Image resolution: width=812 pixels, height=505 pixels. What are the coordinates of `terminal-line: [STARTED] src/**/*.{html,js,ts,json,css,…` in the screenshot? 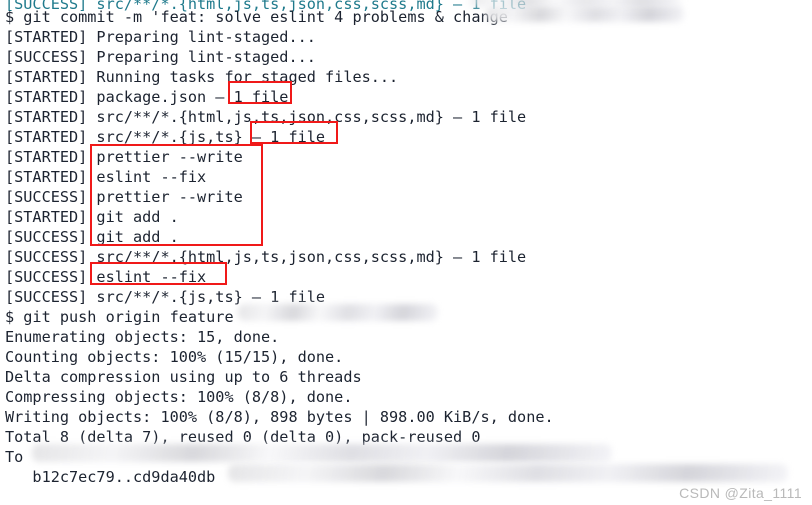 It's located at (266, 117).